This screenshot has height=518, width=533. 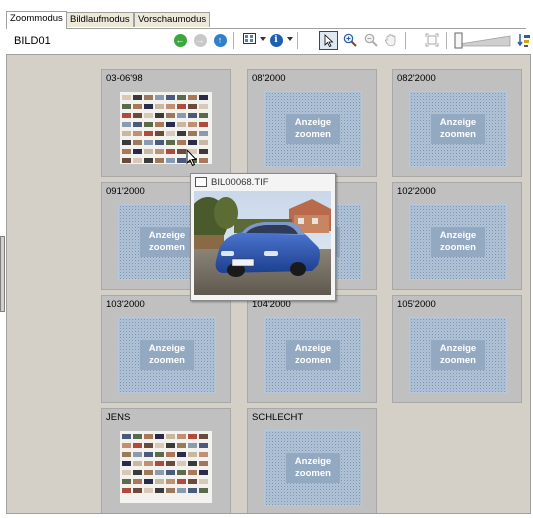 What do you see at coordinates (36, 20) in the screenshot?
I see `tab-zoommodus: Zoommodus` at bounding box center [36, 20].